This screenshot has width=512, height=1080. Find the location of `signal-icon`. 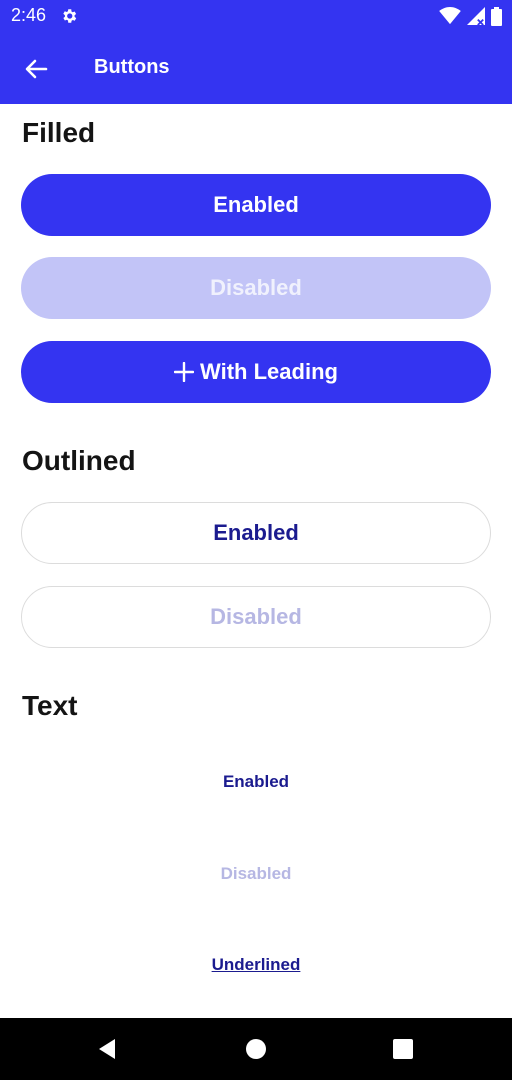

signal-icon is located at coordinates (476, 16).